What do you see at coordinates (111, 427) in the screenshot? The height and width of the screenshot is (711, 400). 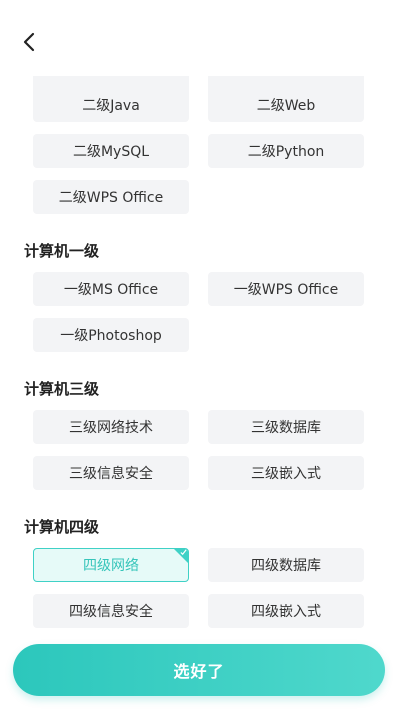 I see `exam-chip: 三级网络技术` at bounding box center [111, 427].